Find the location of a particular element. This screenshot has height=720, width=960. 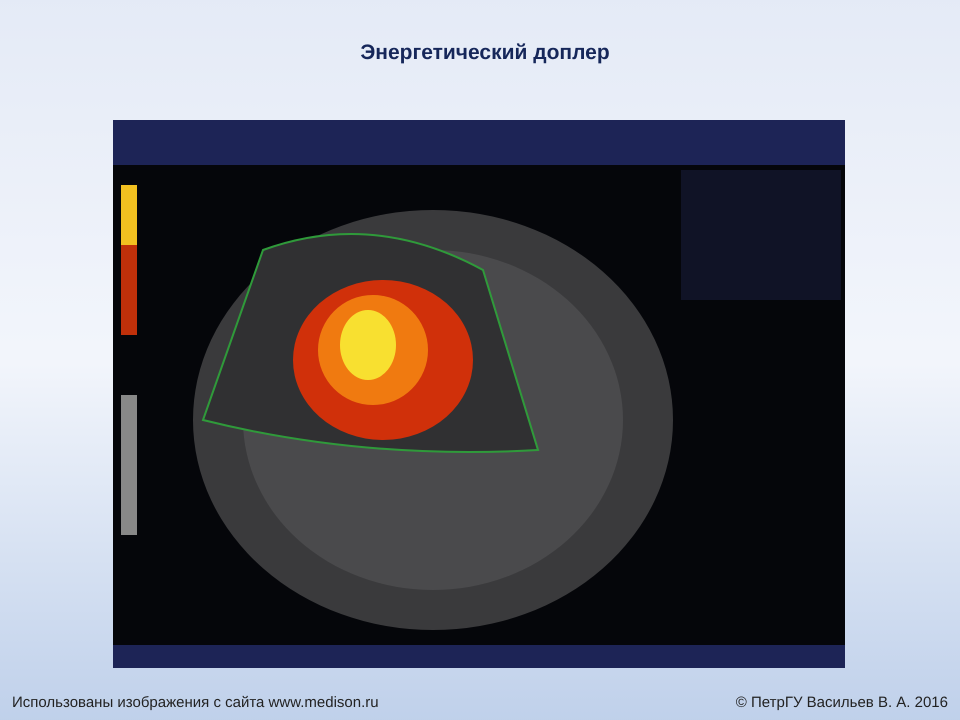

copyright-note: © ПетрГУ Васильев В. А. 2016 is located at coordinates (842, 702).